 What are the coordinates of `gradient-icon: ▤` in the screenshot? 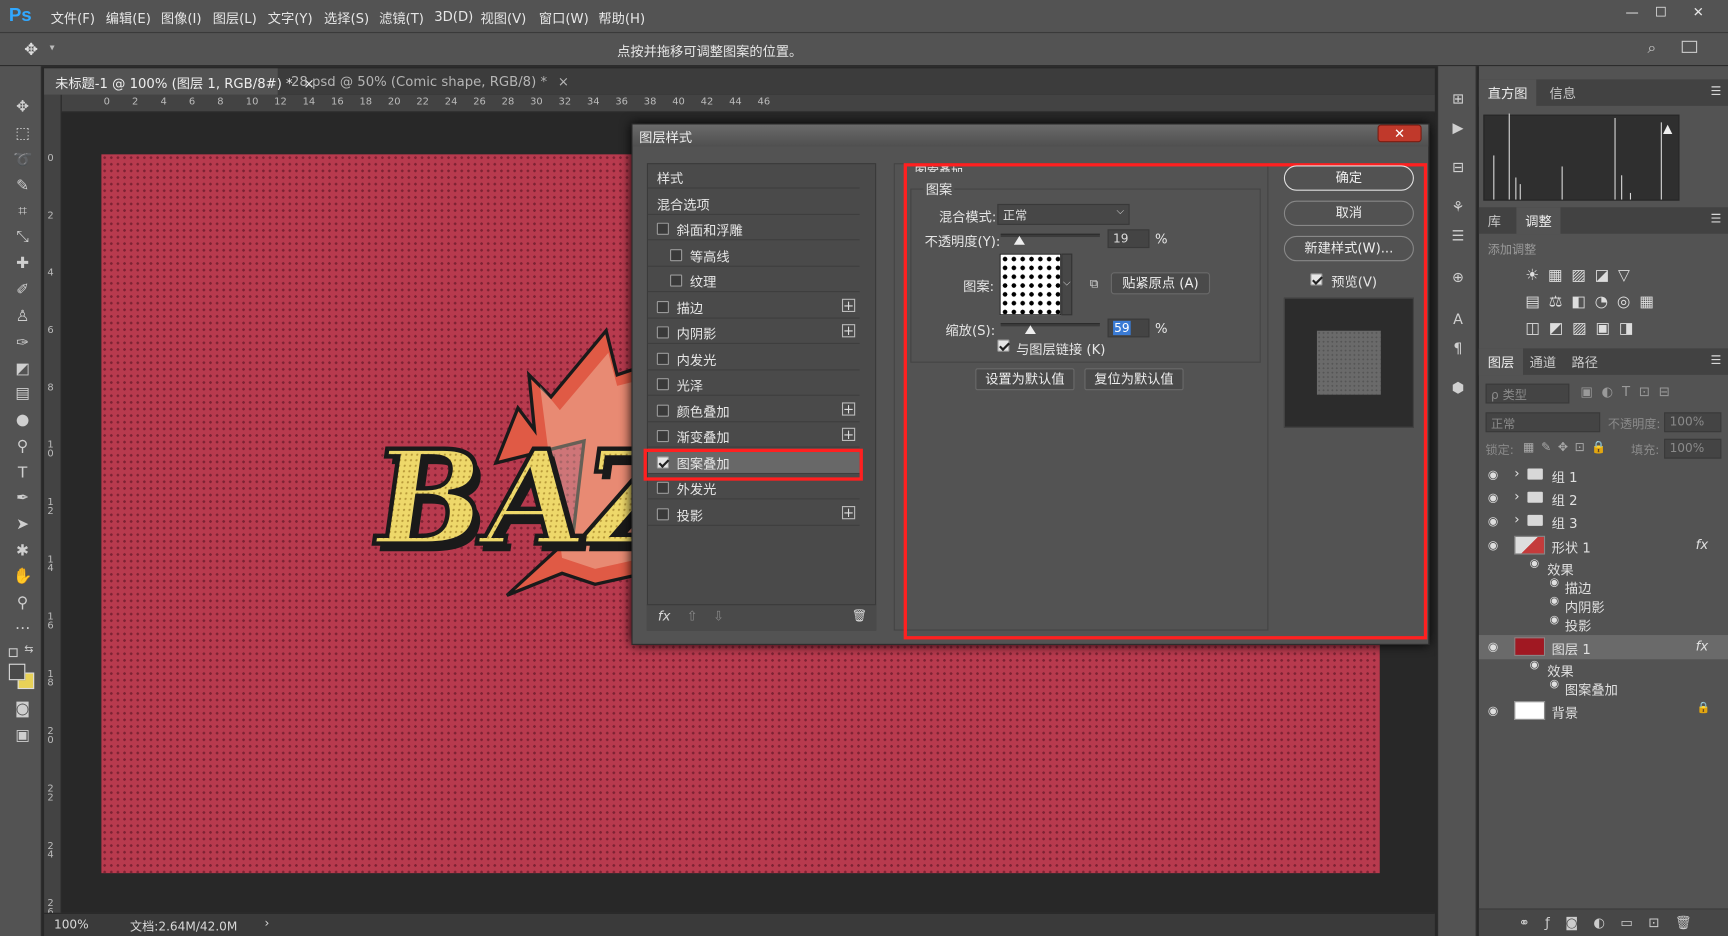 It's located at (23, 393).